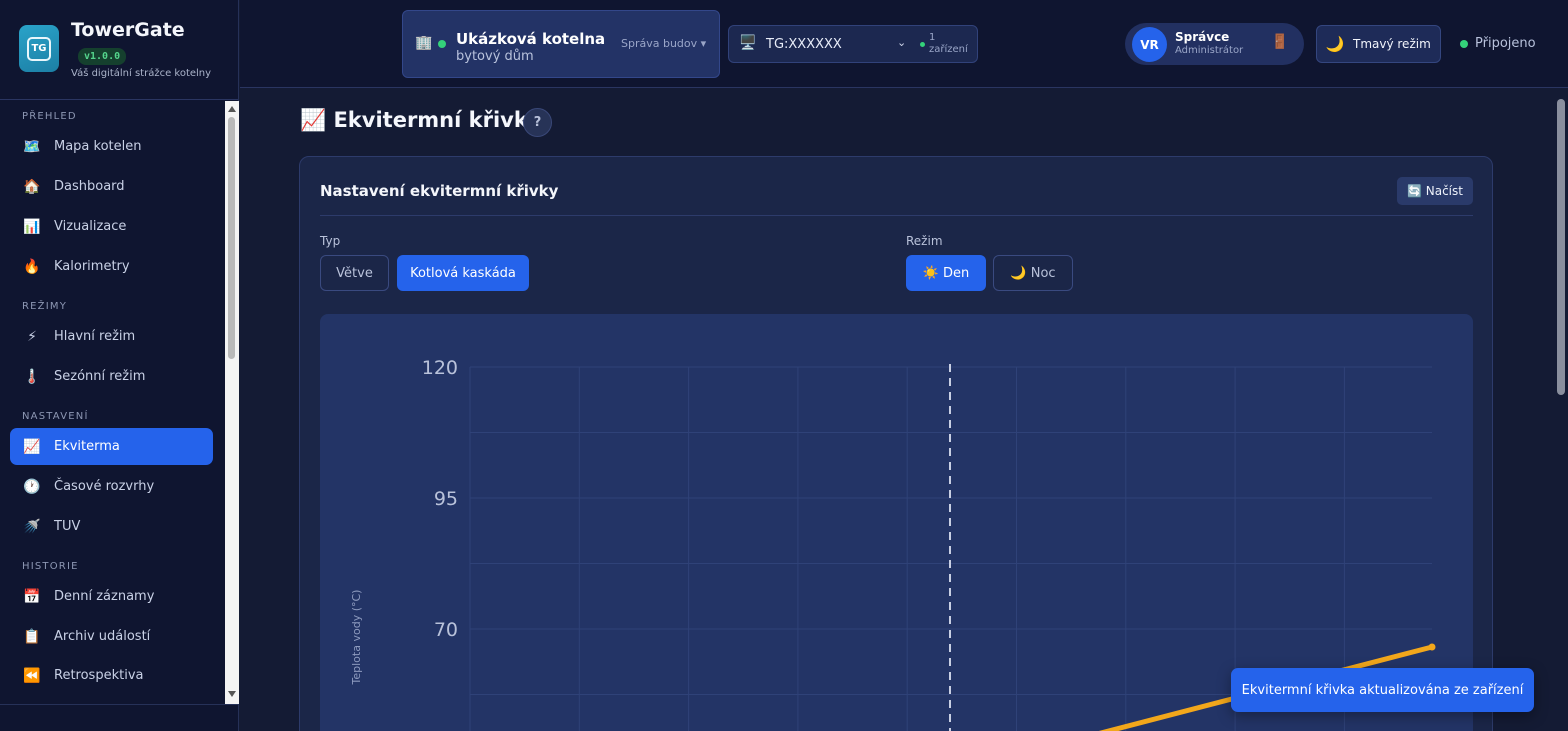 This screenshot has height=731, width=1568. Describe the element at coordinates (853, 44) in the screenshot. I see `device-selector: 🖥️ TG:XXXXXX ⌄ 1 zařízení` at that location.